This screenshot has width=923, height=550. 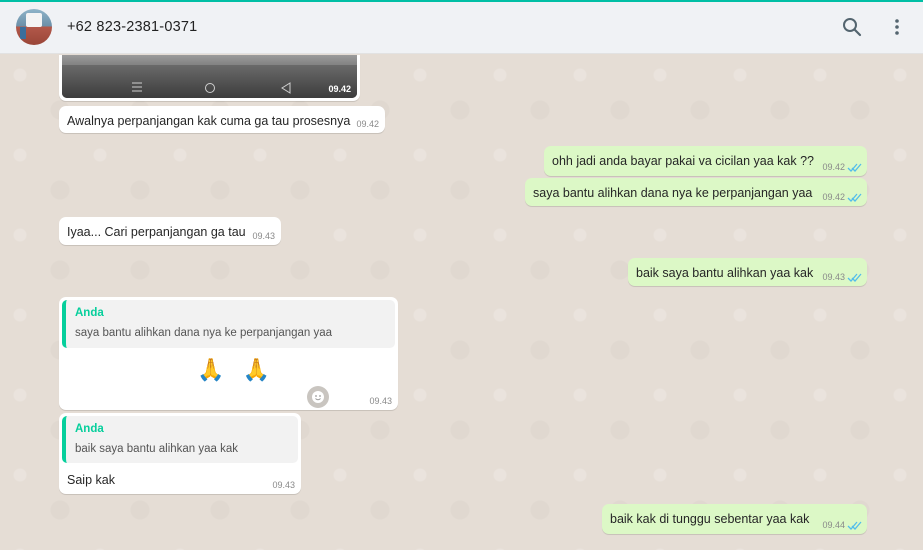 What do you see at coordinates (286, 88) in the screenshot?
I see `back-nav-icon` at bounding box center [286, 88].